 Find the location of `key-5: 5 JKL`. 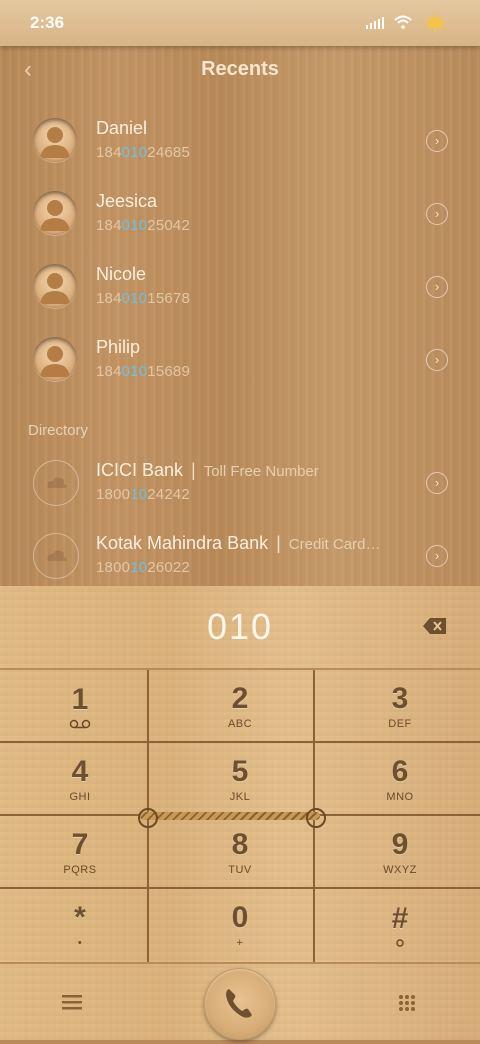

key-5: 5 JKL is located at coordinates (240, 779).